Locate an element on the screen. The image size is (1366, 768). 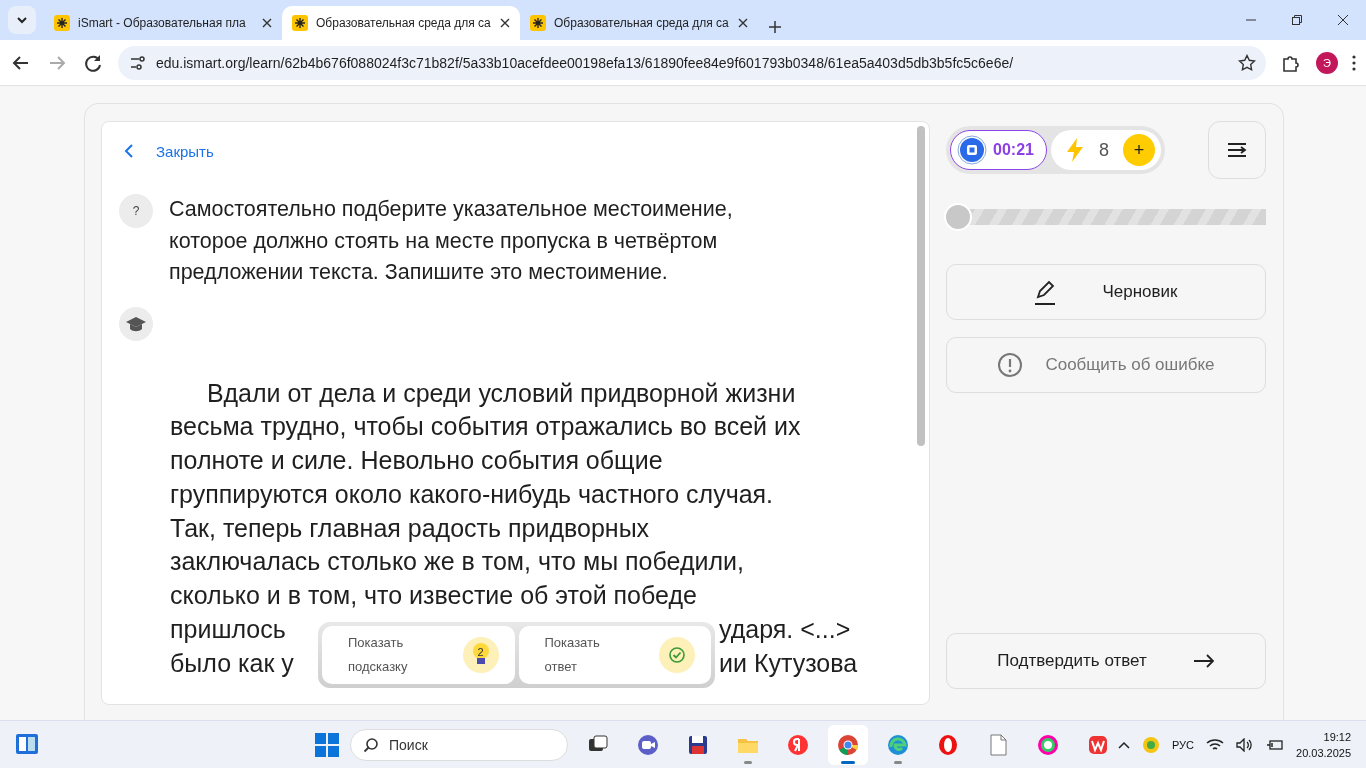
passage-text: было как у is located at coordinates (232, 663).